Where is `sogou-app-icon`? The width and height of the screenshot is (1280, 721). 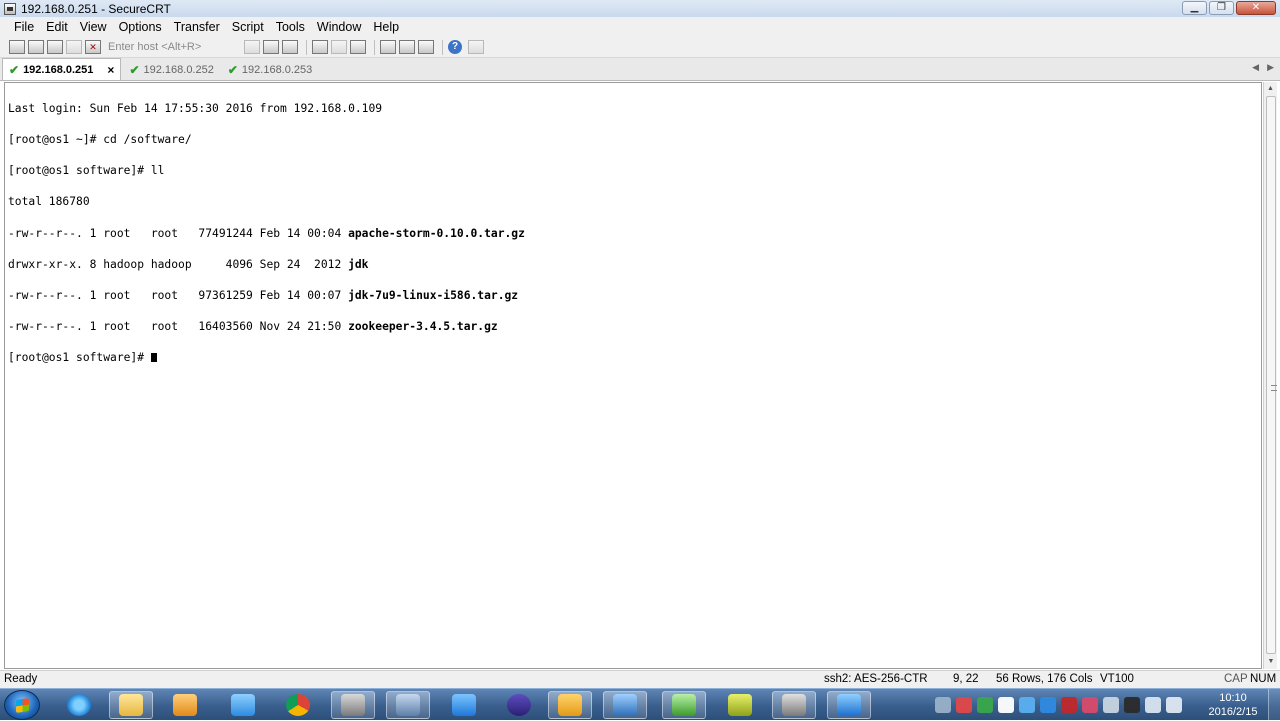
sogou-app-icon is located at coordinates (570, 705).